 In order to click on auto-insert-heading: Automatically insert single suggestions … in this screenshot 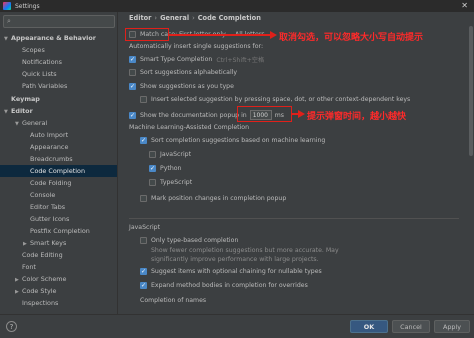, I will do `click(196, 46)`.